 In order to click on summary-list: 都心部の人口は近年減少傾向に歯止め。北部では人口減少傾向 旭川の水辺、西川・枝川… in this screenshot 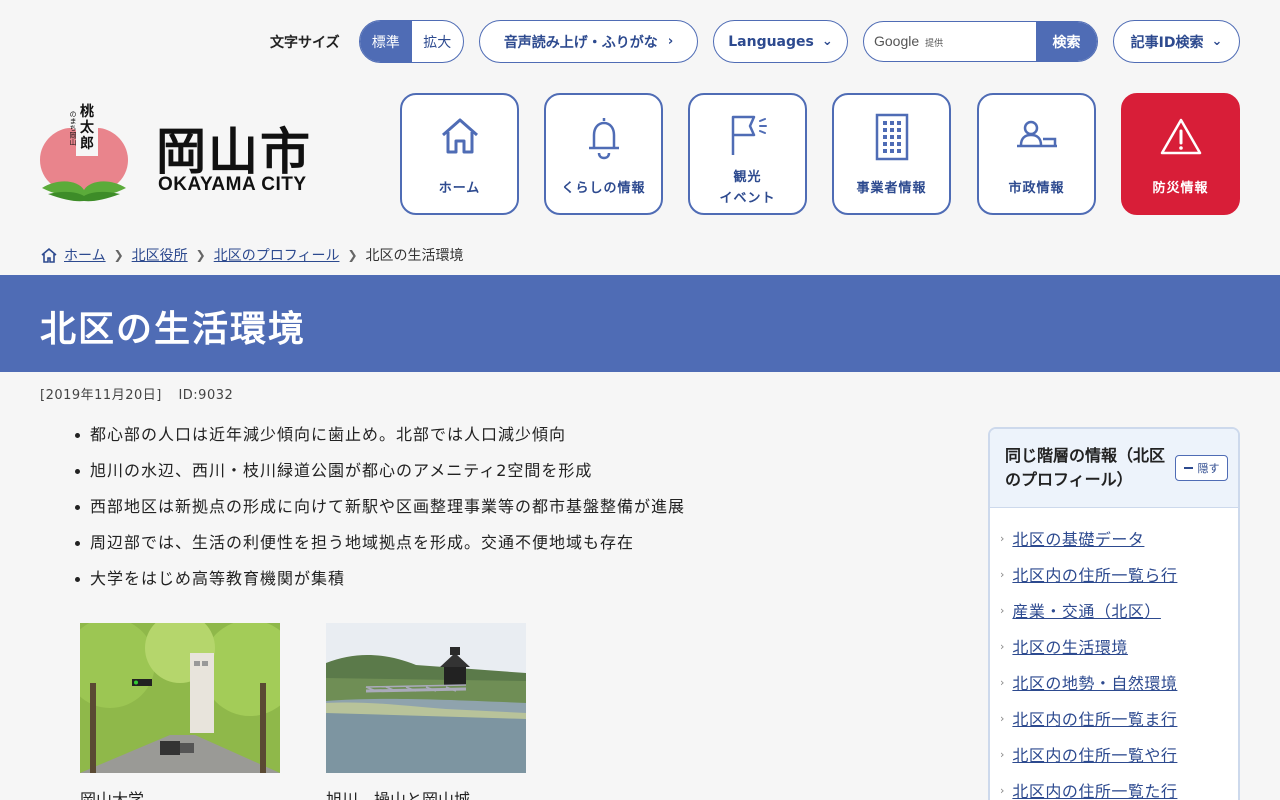, I will do `click(377, 514)`.